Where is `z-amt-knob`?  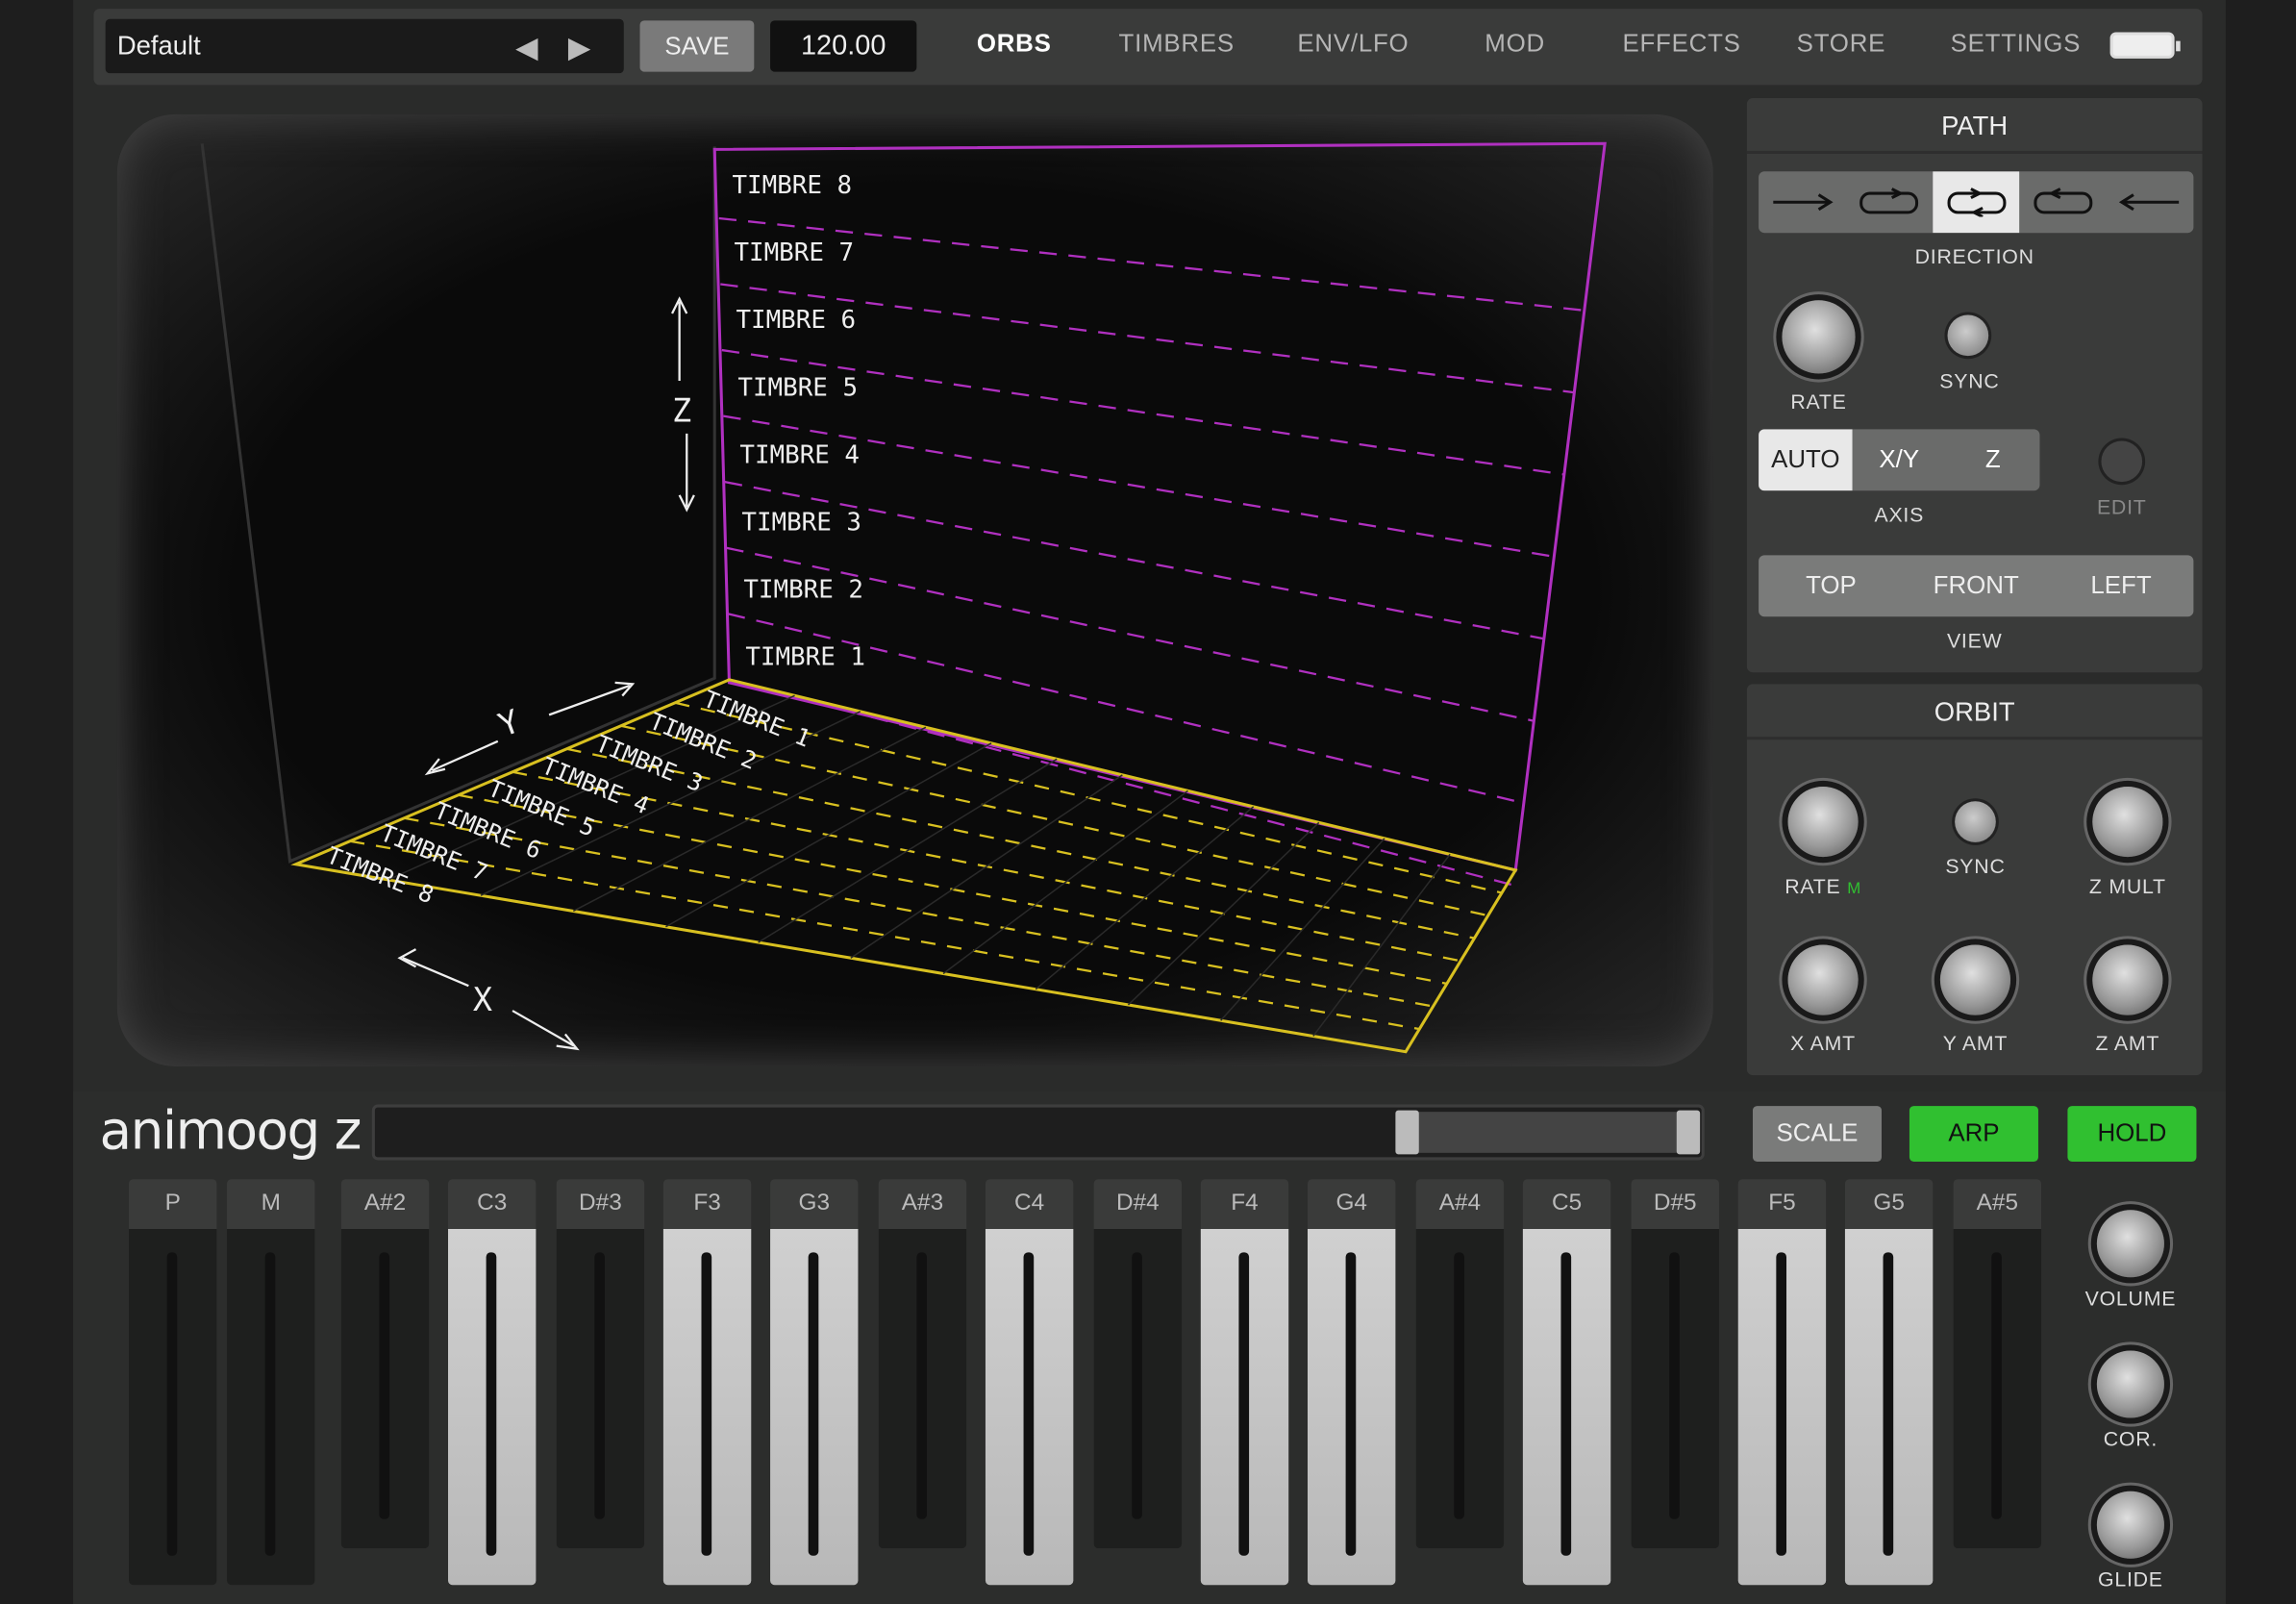
z-amt-knob is located at coordinates (2127, 979).